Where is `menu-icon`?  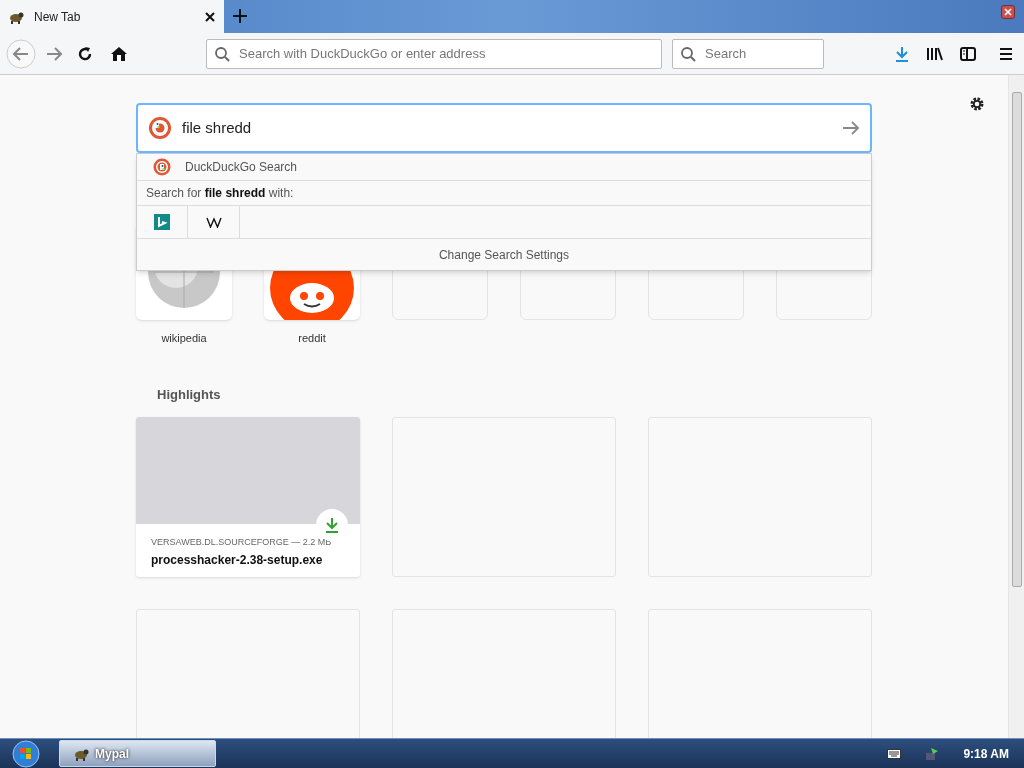 menu-icon is located at coordinates (1006, 53).